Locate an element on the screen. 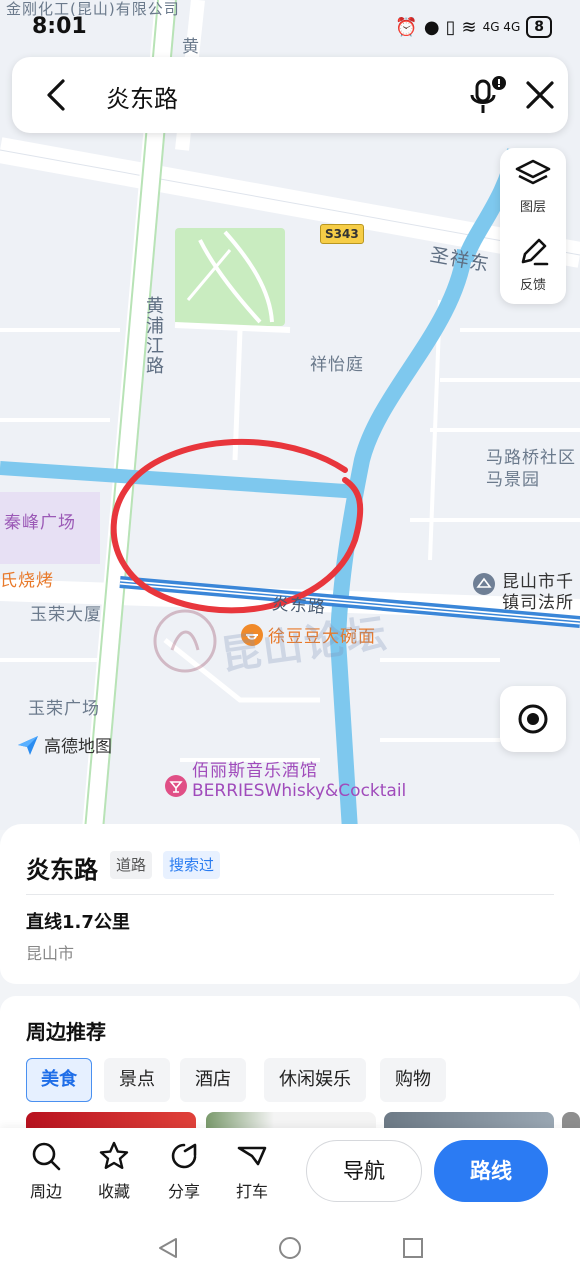 This screenshot has height=1280, width=580. map-label-huangpujiang-road: 黄浦江路 is located at coordinates (153, 336).